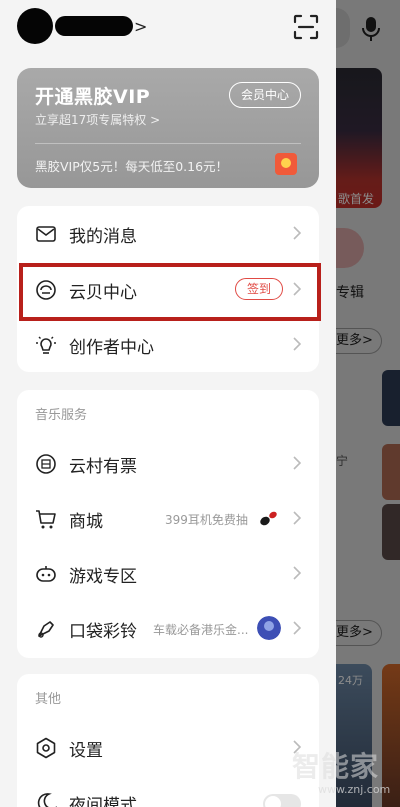 The height and width of the screenshot is (807, 400). What do you see at coordinates (103, 237) in the screenshot?
I see `menu-item-label: 我的消息` at bounding box center [103, 237].